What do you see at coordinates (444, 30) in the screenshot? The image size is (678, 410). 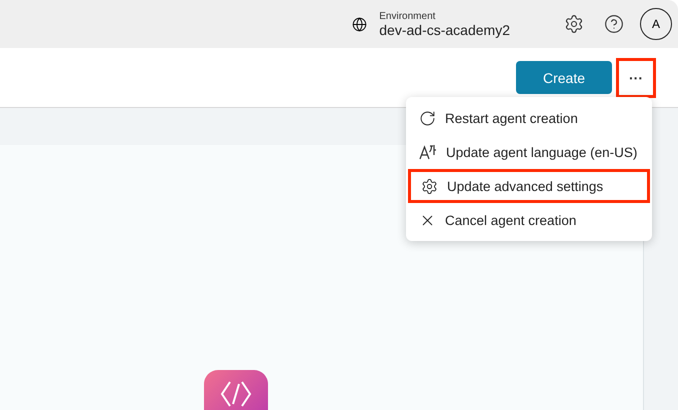 I see `environment-name: dev-ad-cs-academy2` at bounding box center [444, 30].